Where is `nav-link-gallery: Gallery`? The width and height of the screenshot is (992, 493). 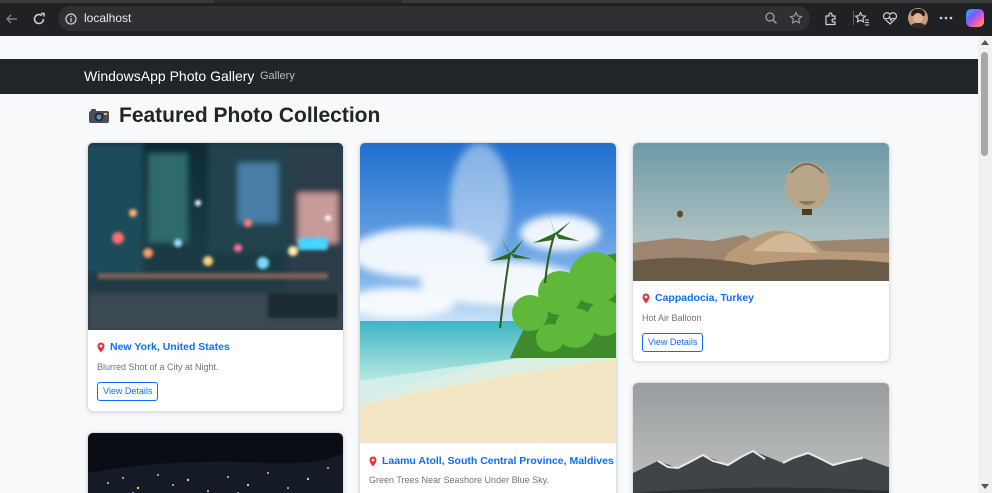 nav-link-gallery: Gallery is located at coordinates (277, 76).